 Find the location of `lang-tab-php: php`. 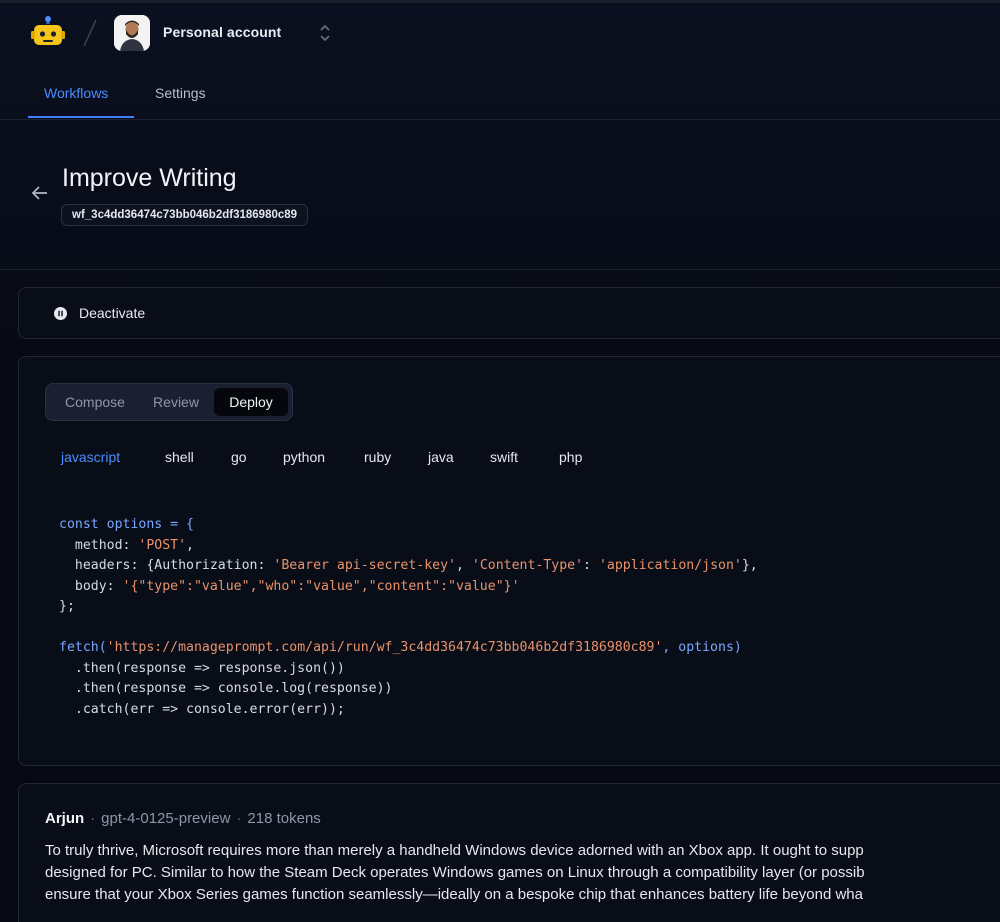

lang-tab-php: php is located at coordinates (570, 457).